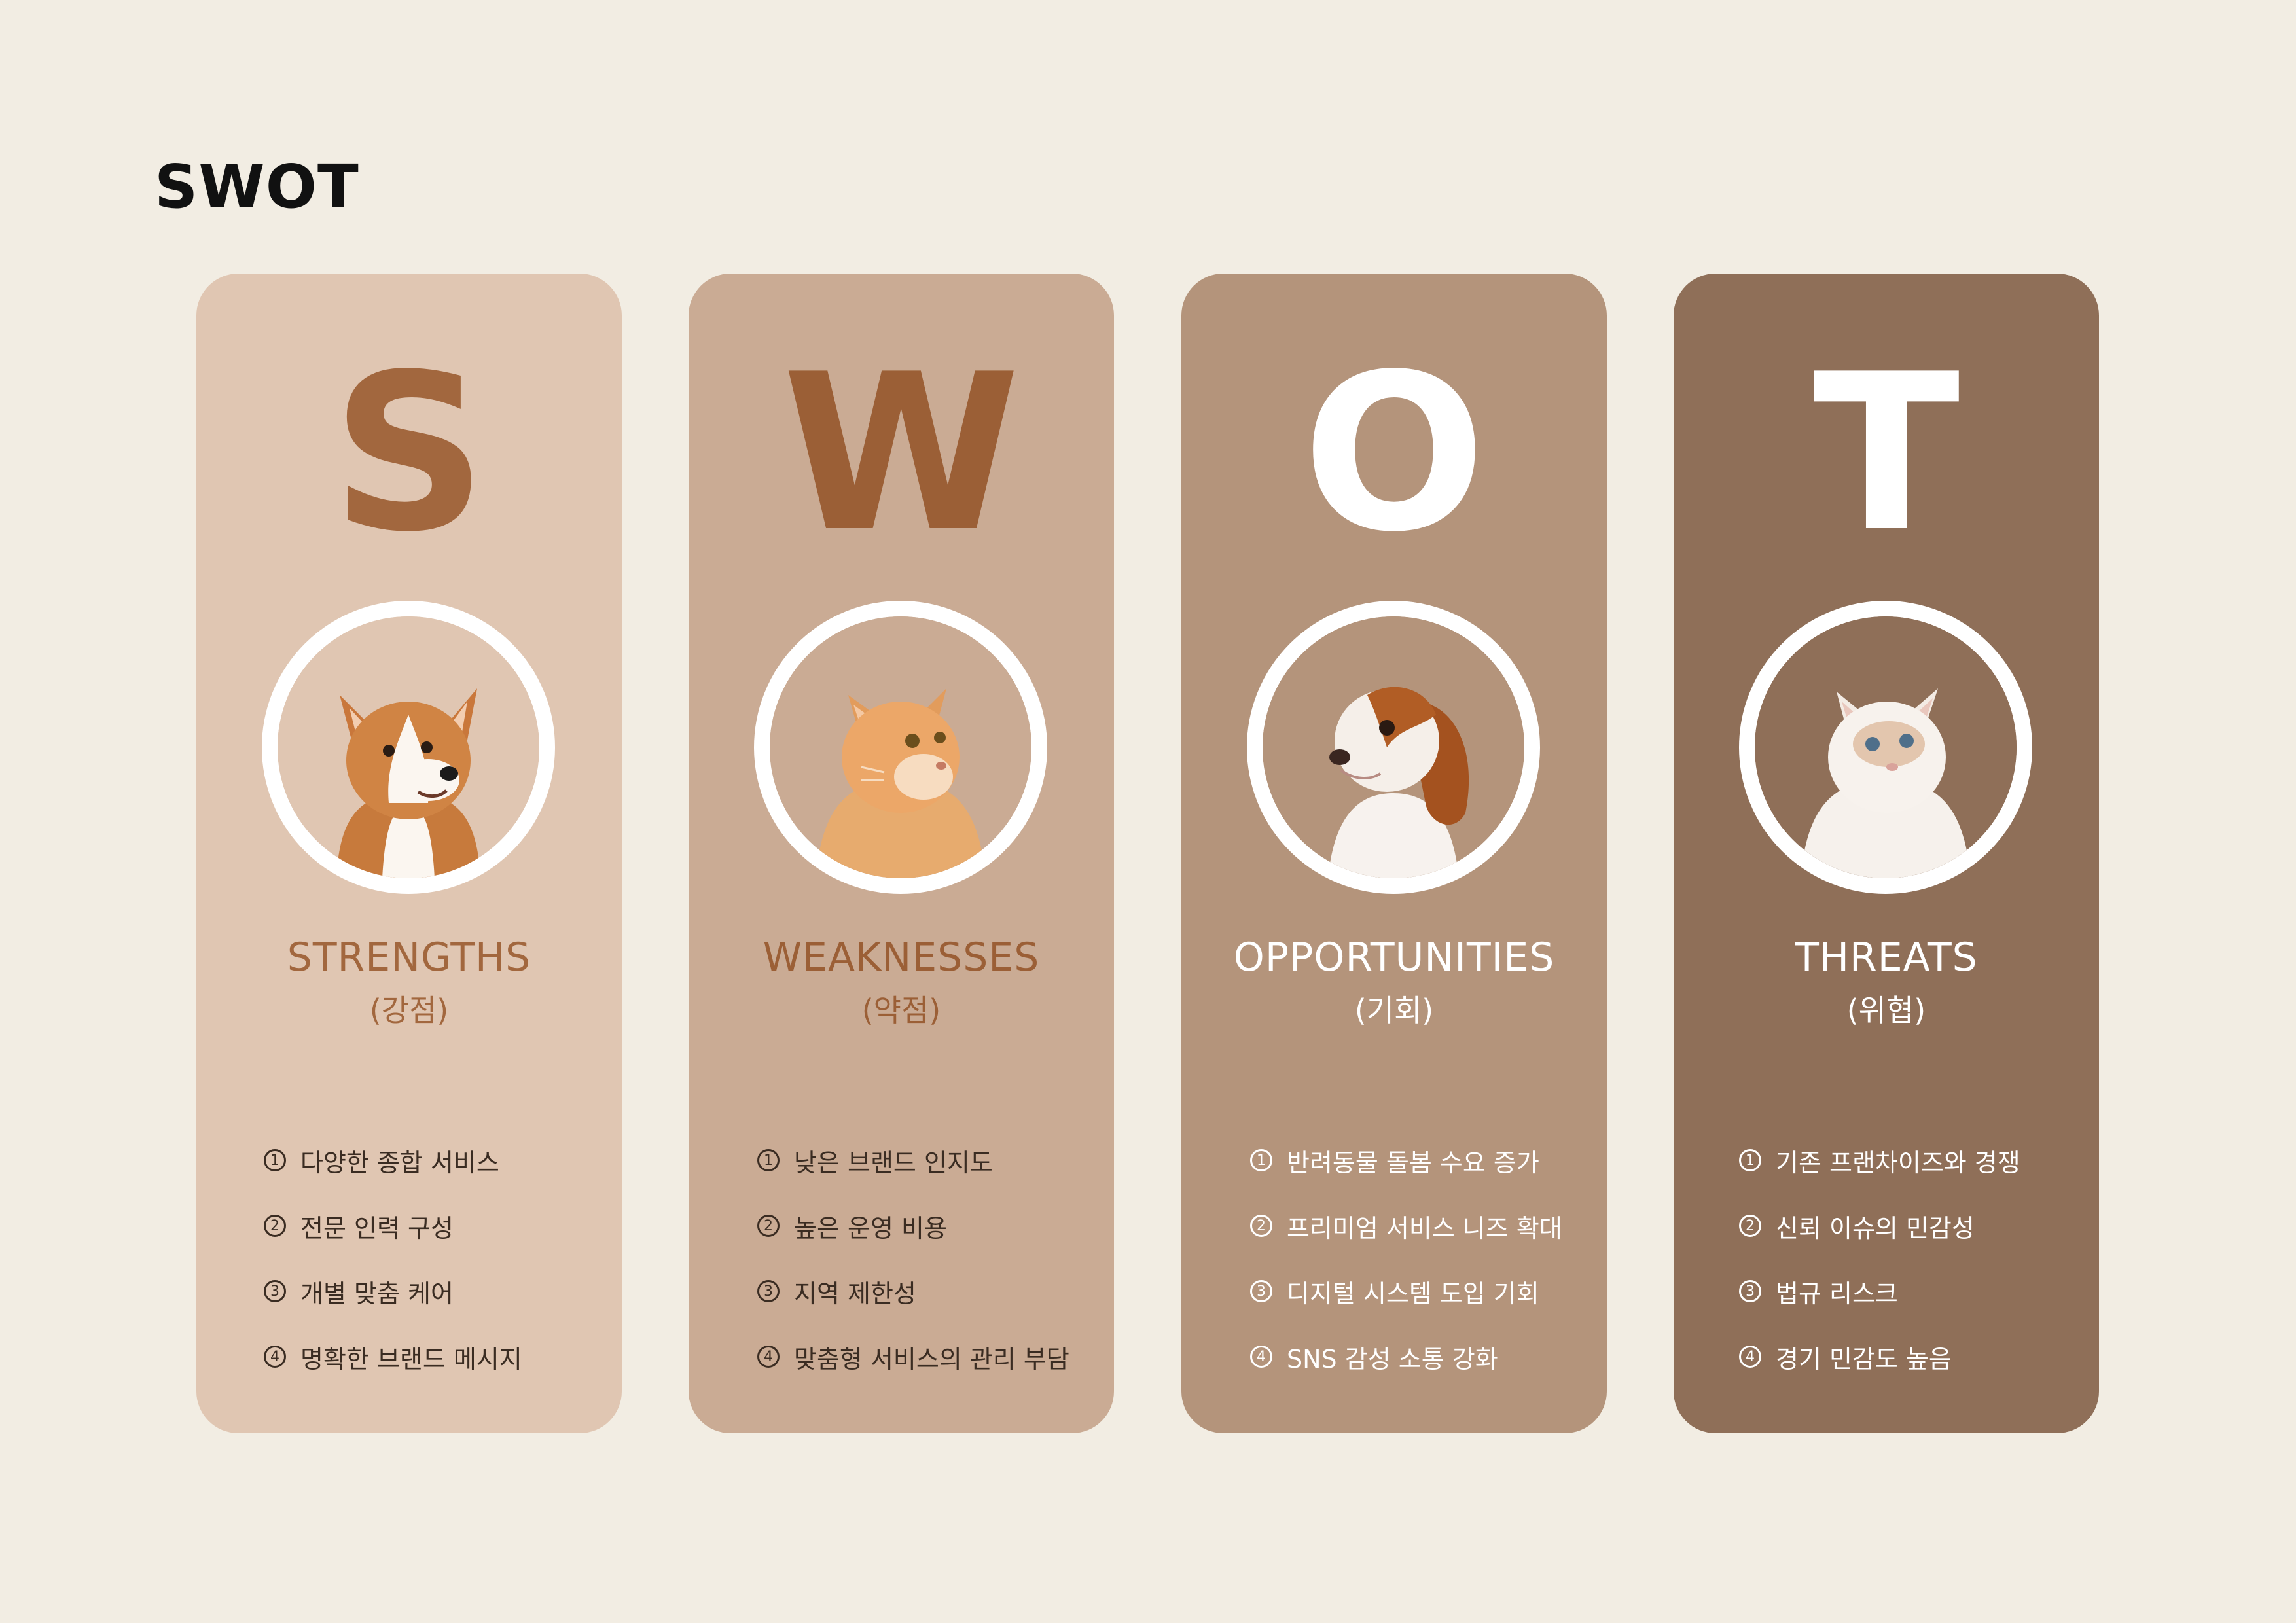 The height and width of the screenshot is (1623, 2296). Describe the element at coordinates (1886, 1010) in the screenshot. I see `card-subheading: (위협)` at that location.